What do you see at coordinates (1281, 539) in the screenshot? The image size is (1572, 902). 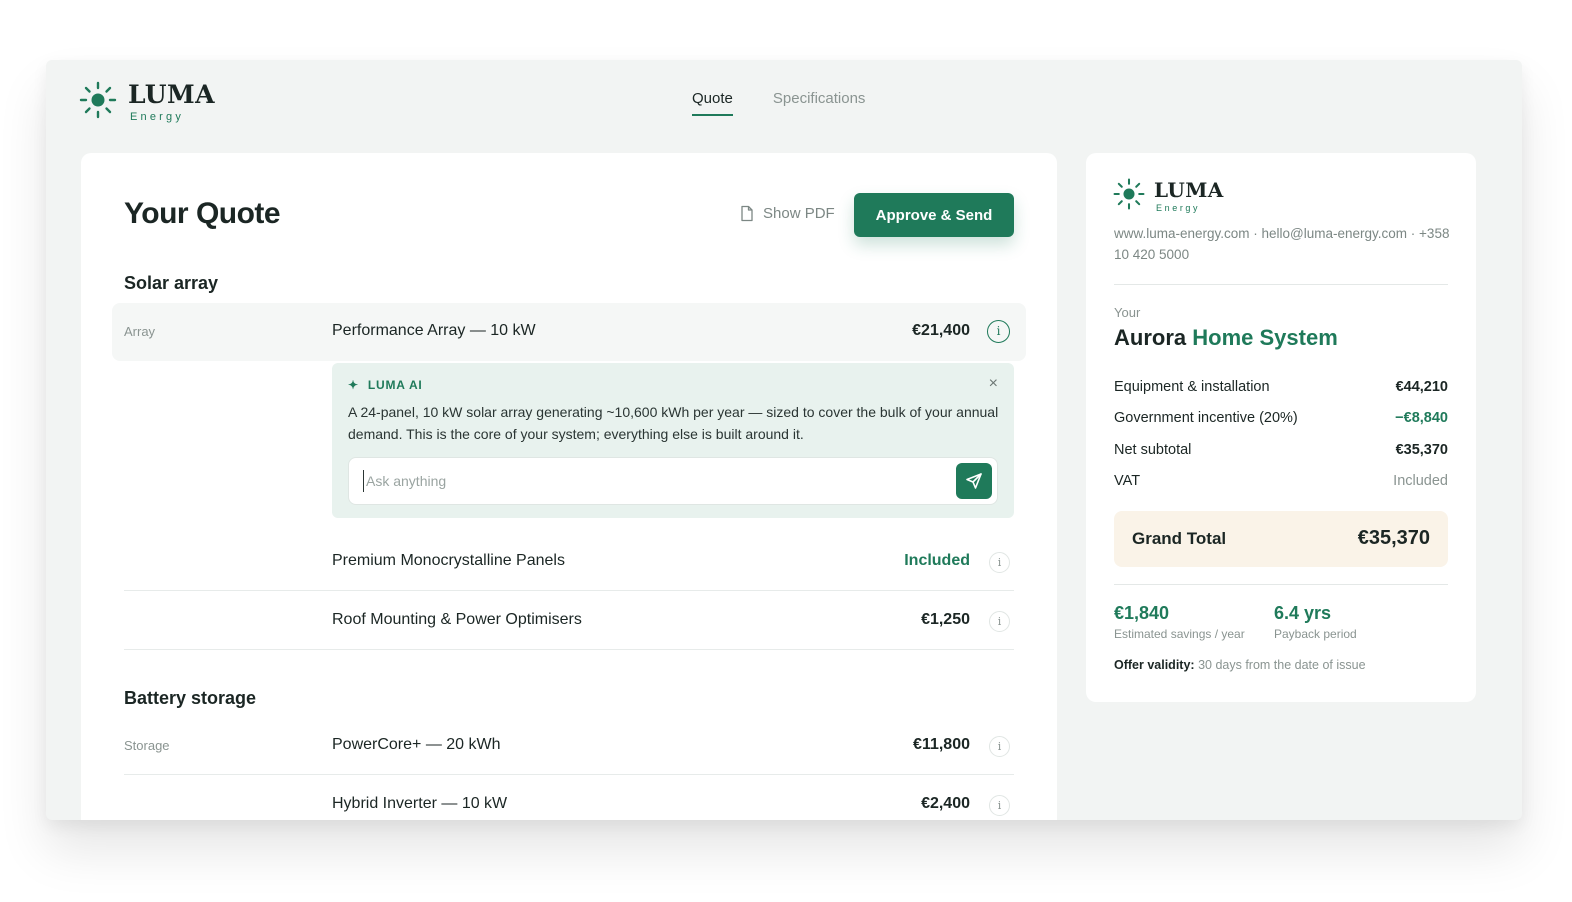 I see `grand-total: Grand Total €35,370` at bounding box center [1281, 539].